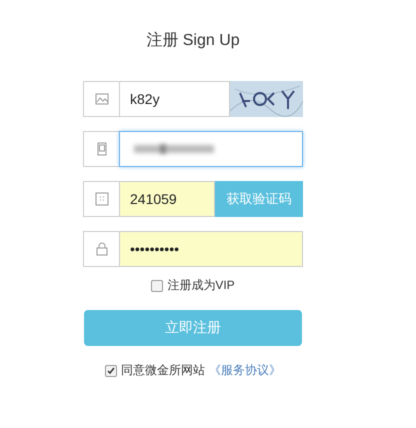 The height and width of the screenshot is (428, 416). I want to click on phone-icon, so click(101, 149).